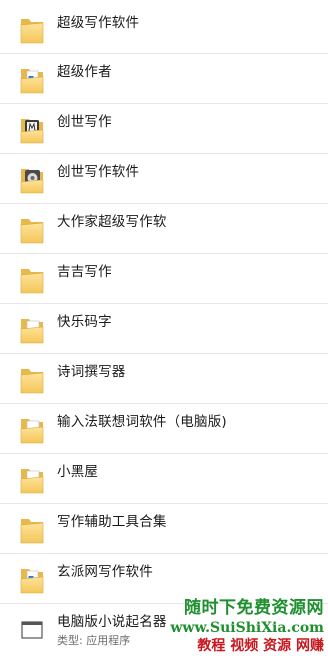 This screenshot has height=664, width=328. I want to click on list-item: 超级写作软件, so click(164, 27).